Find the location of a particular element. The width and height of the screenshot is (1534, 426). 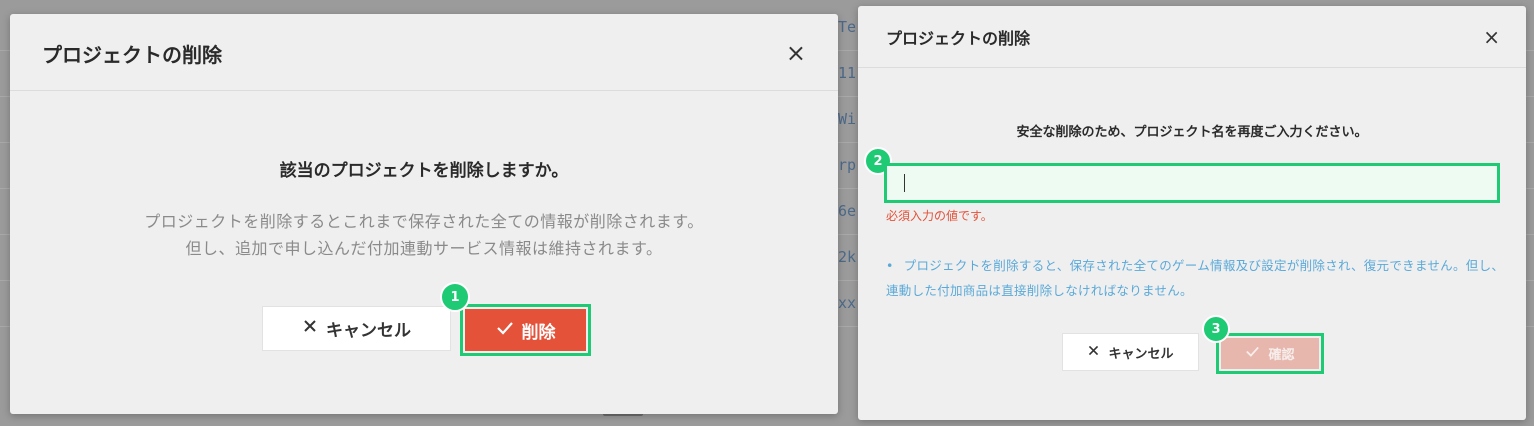

background-text-fragment: 11 is located at coordinates (847, 73).